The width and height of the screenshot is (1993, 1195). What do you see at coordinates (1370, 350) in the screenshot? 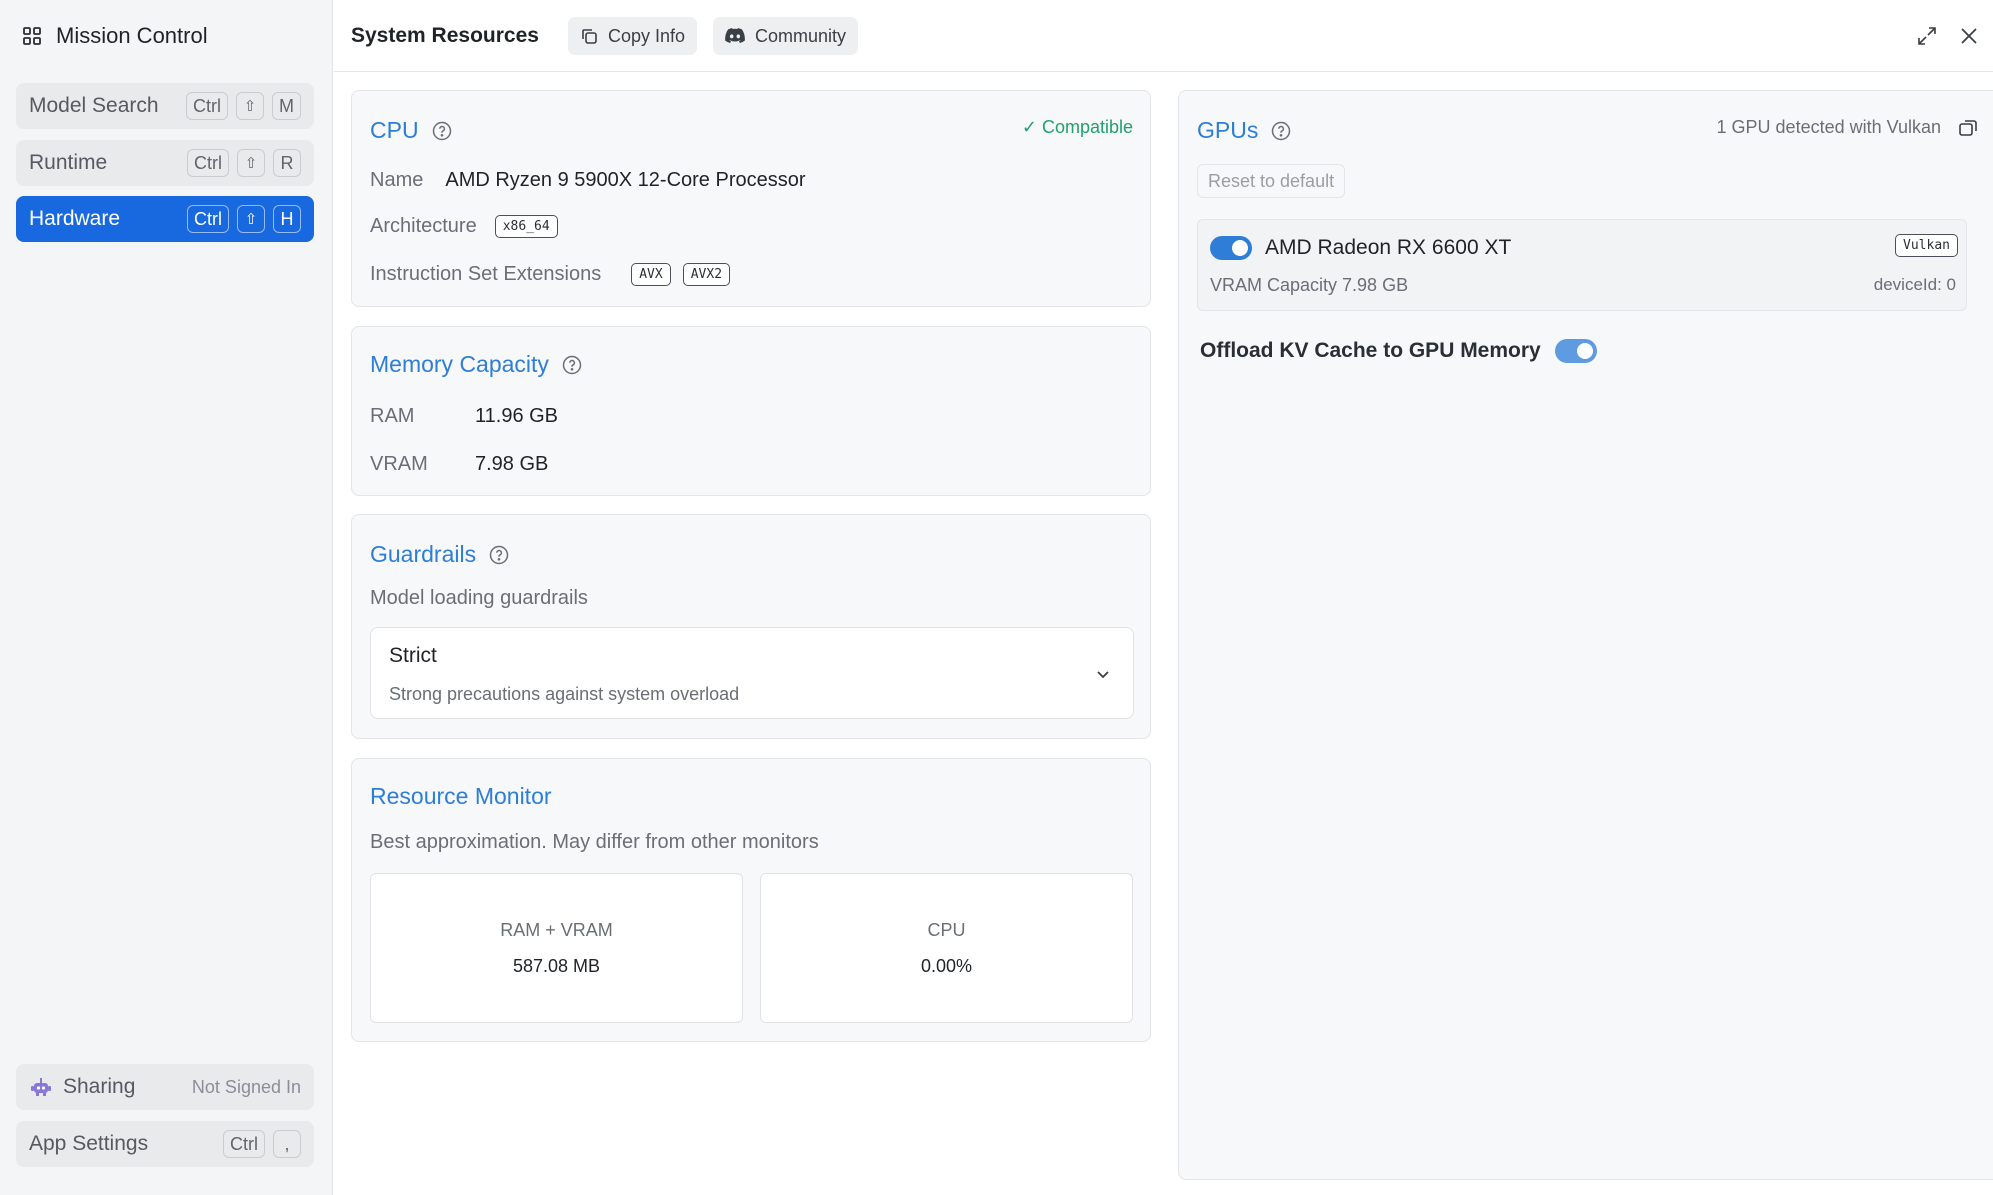
I see `offload-kv-cache-label: Offload KV Cache to GPU Memory` at bounding box center [1370, 350].